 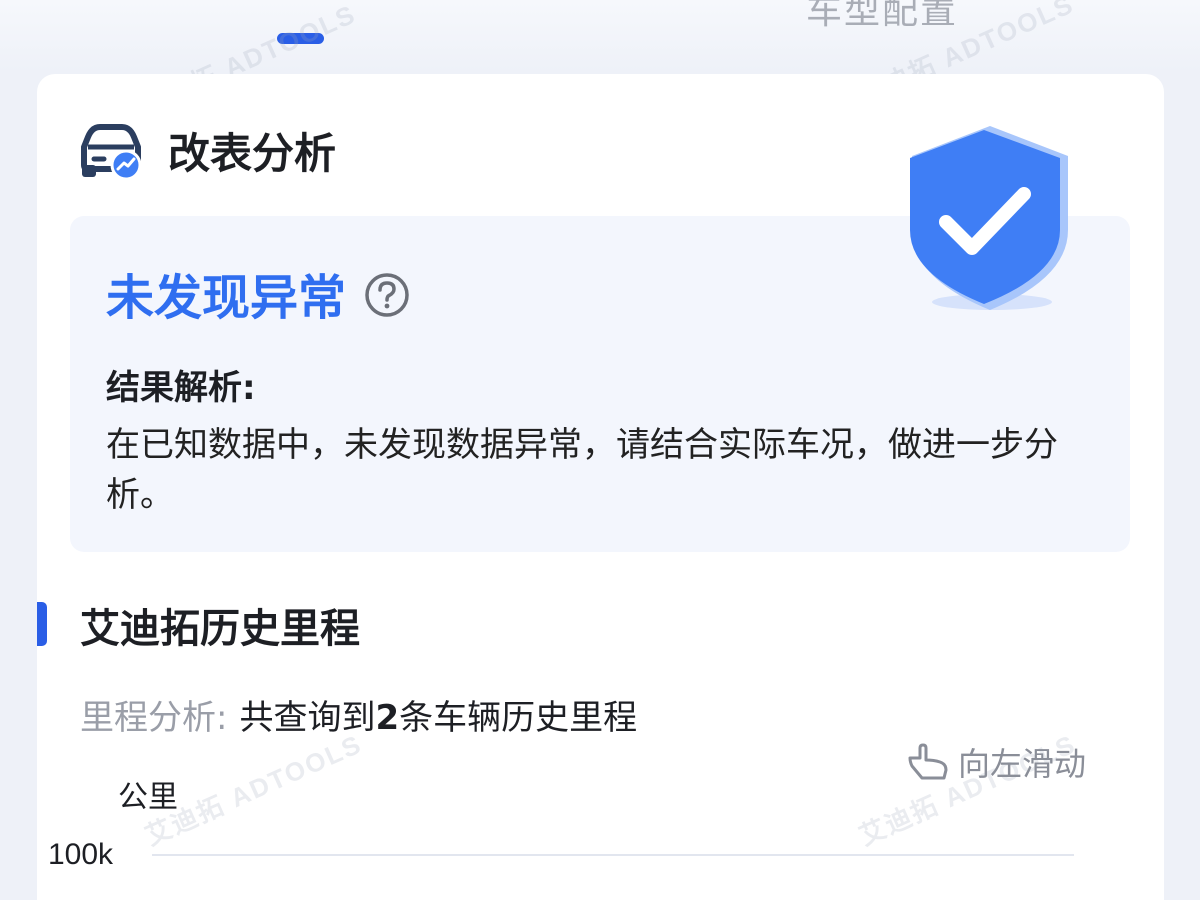 What do you see at coordinates (307, 718) in the screenshot?
I see `mileage-value-prefix: 共查询到` at bounding box center [307, 718].